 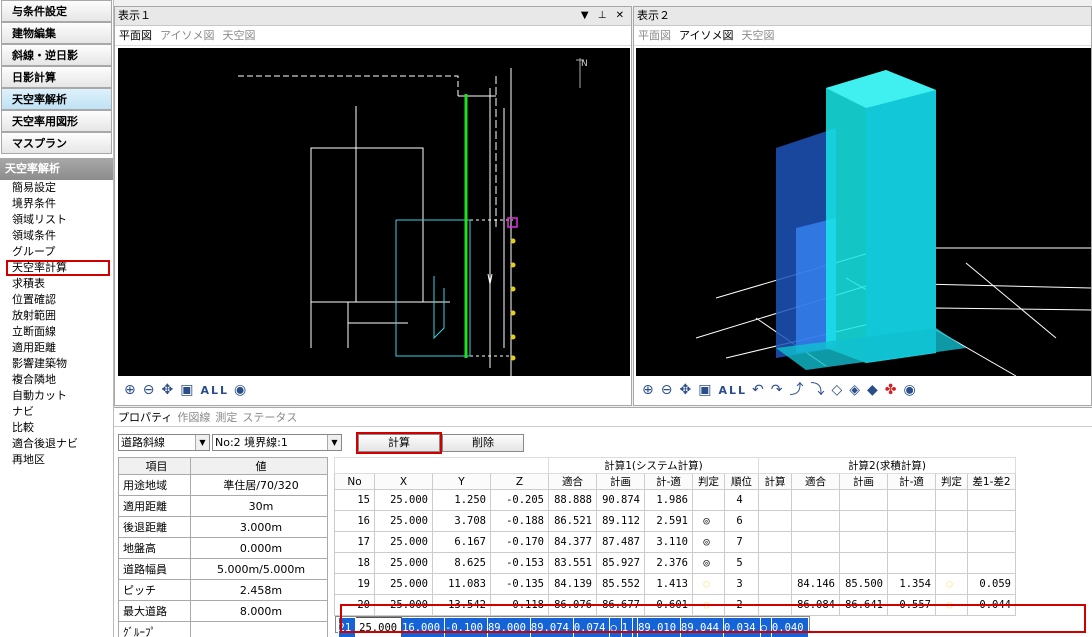 I want to click on property-row: 後退距離 3.000m, so click(x=222, y=527).